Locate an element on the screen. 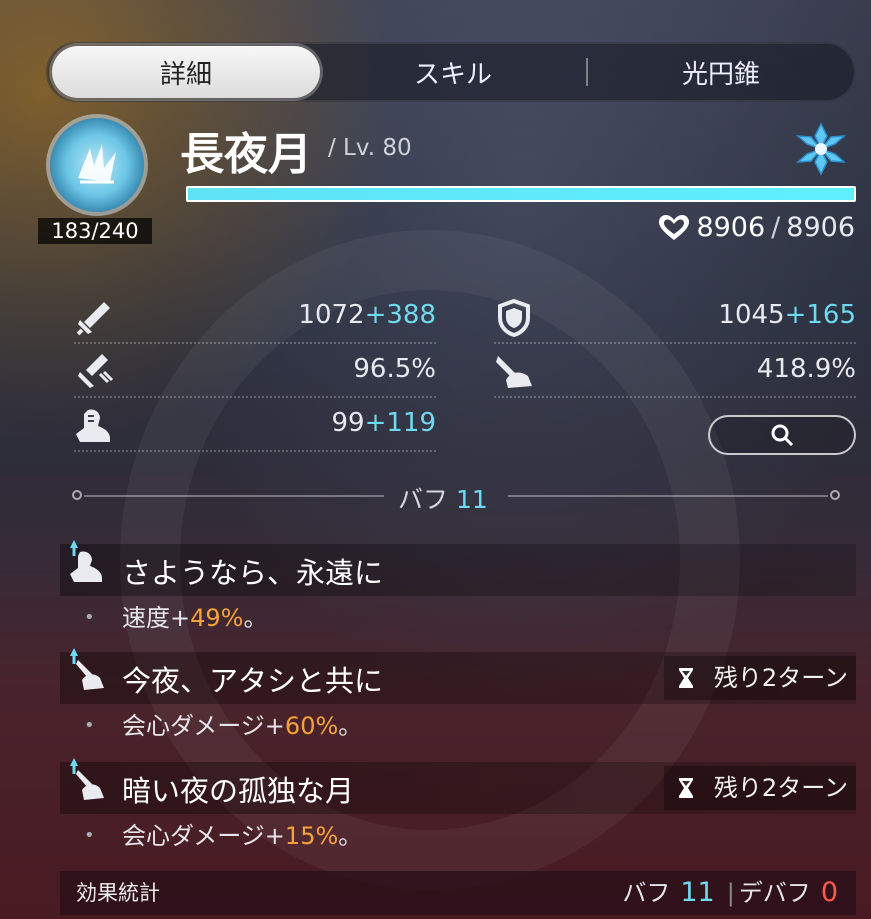 This screenshot has height=919, width=871. stat-spd-value: 99+119 is located at coordinates (383, 423).